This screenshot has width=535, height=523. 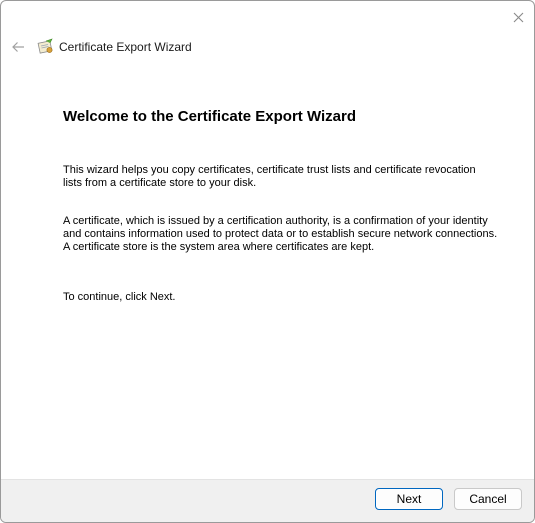 I want to click on back-button, so click(x=18, y=47).